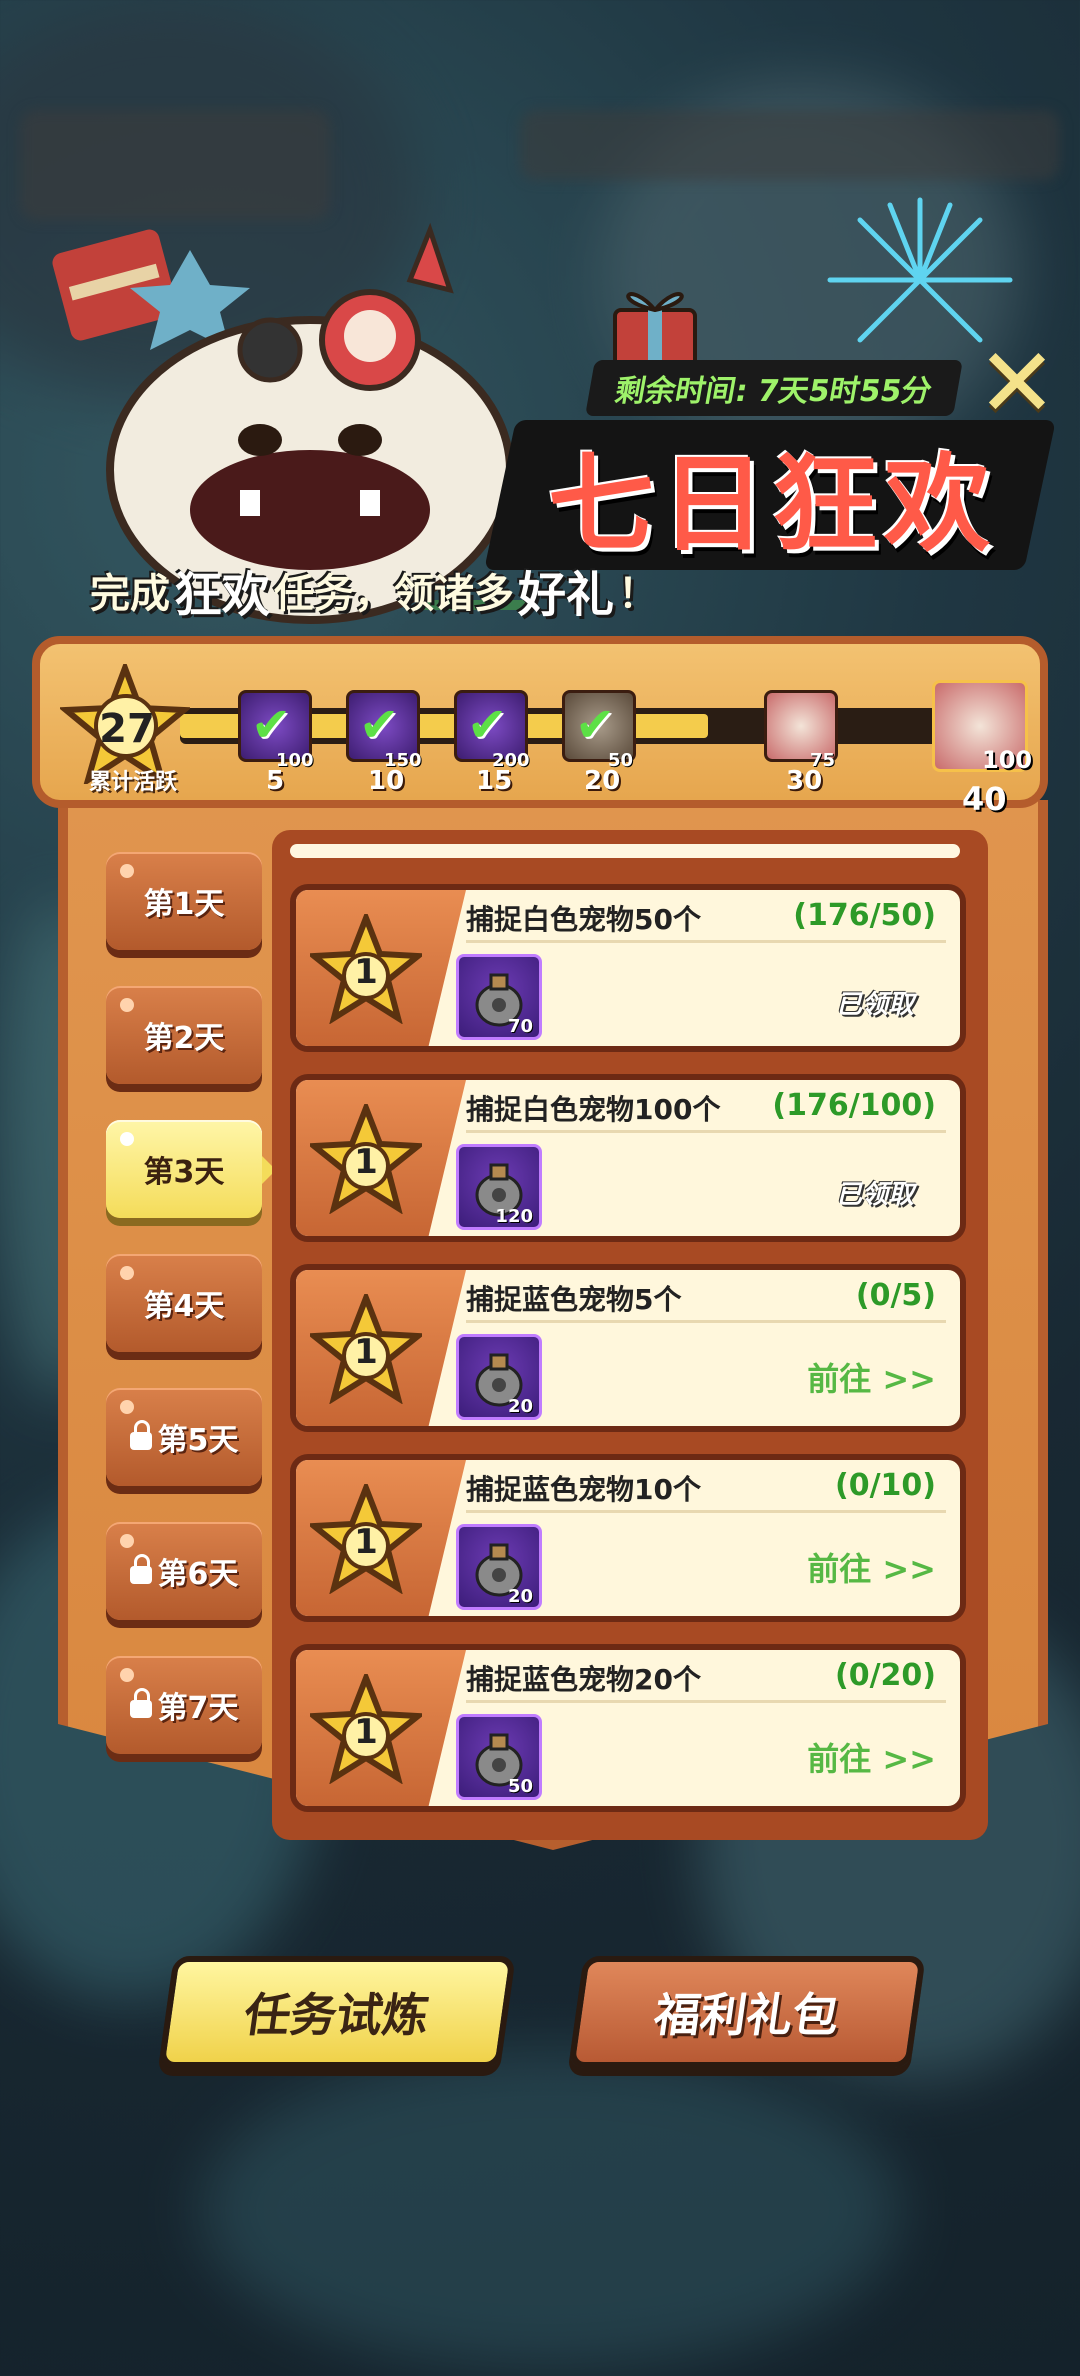 The image size is (1080, 2376). What do you see at coordinates (885, 1675) in the screenshot?
I see `task-progress: (0/20)` at bounding box center [885, 1675].